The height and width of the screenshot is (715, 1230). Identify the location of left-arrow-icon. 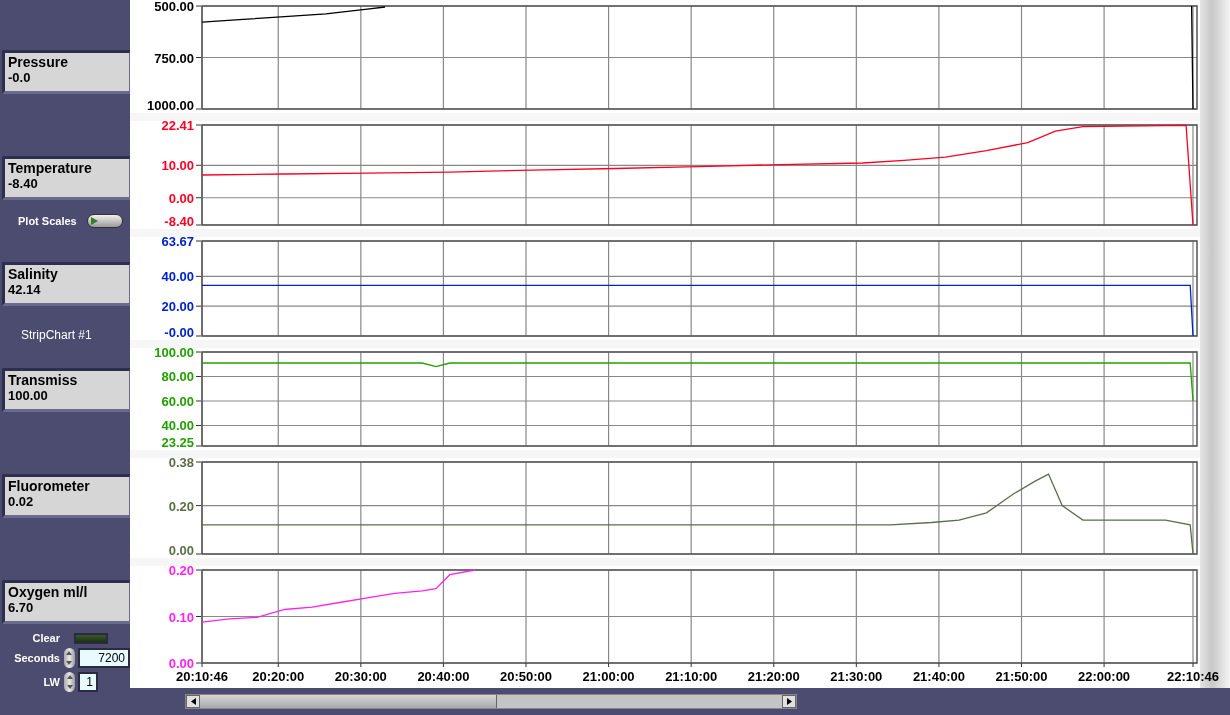
(193, 701).